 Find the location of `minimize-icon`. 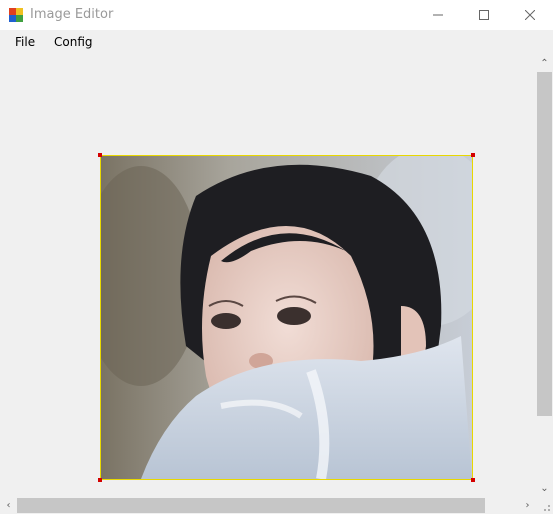

minimize-icon is located at coordinates (438, 15).